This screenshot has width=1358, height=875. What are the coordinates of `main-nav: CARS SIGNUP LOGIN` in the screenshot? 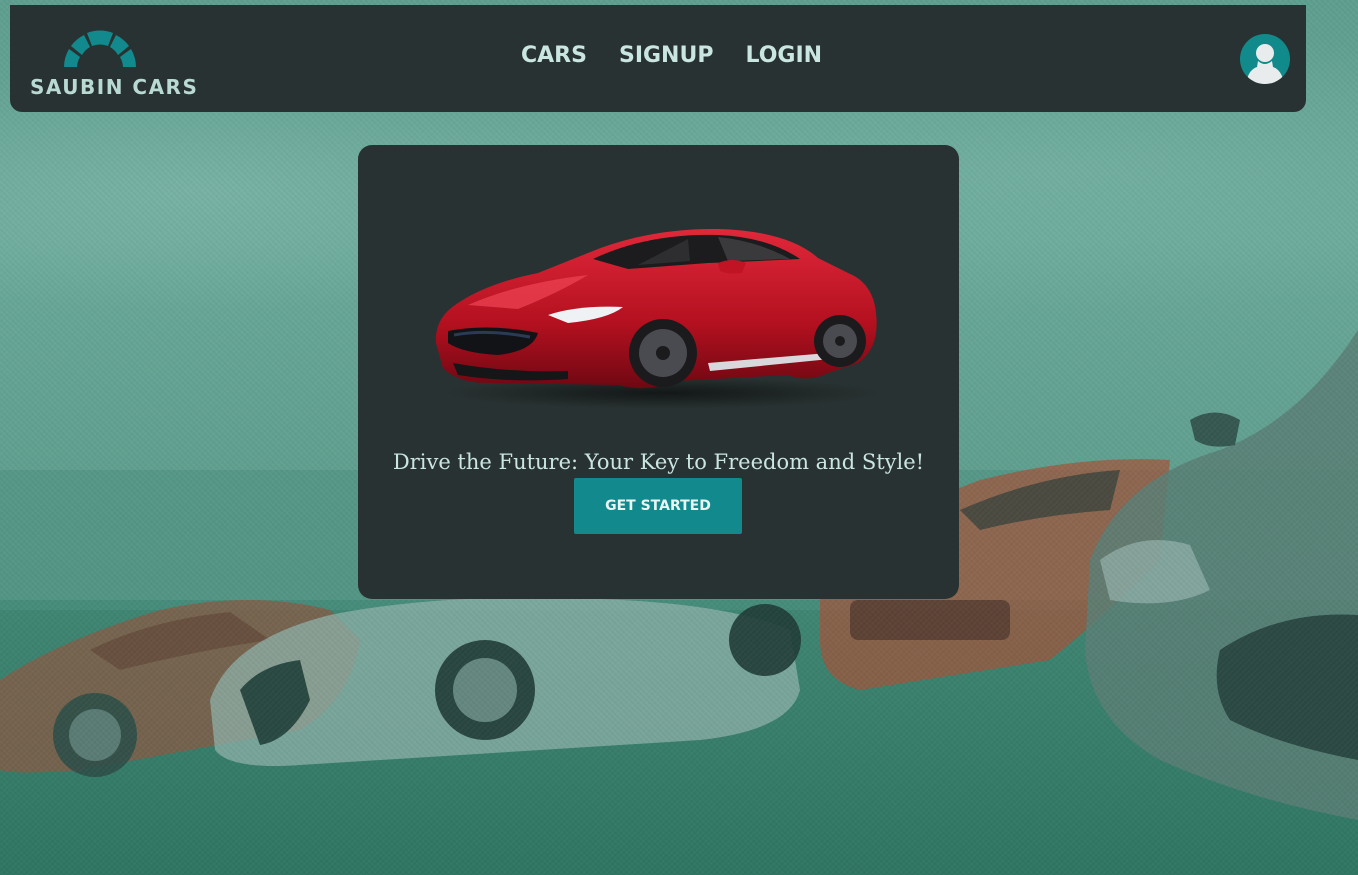 It's located at (671, 55).